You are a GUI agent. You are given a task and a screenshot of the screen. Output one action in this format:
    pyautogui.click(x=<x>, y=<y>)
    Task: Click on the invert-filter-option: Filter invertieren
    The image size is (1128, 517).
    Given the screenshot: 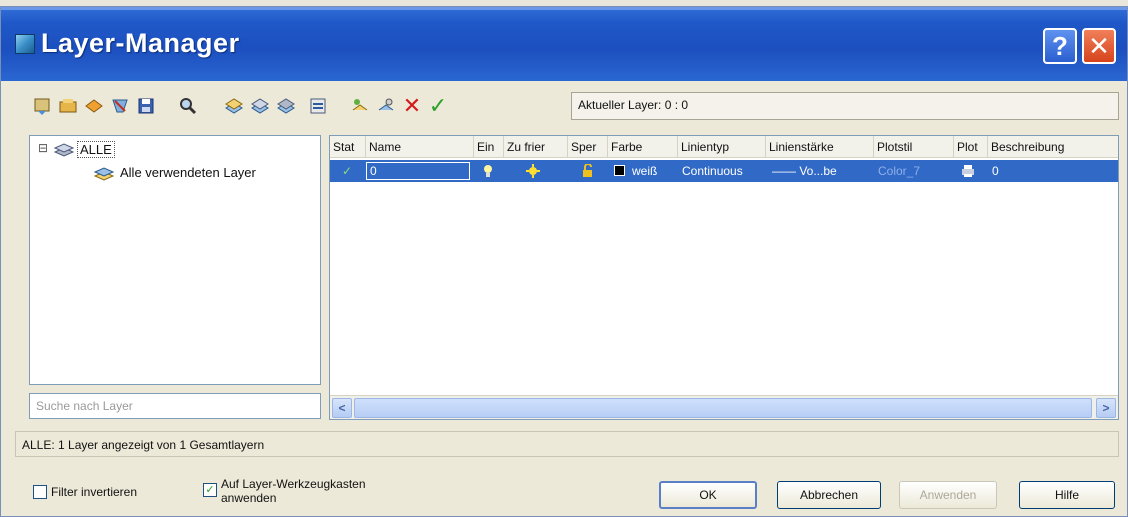 What is the action you would take?
    pyautogui.click(x=85, y=492)
    